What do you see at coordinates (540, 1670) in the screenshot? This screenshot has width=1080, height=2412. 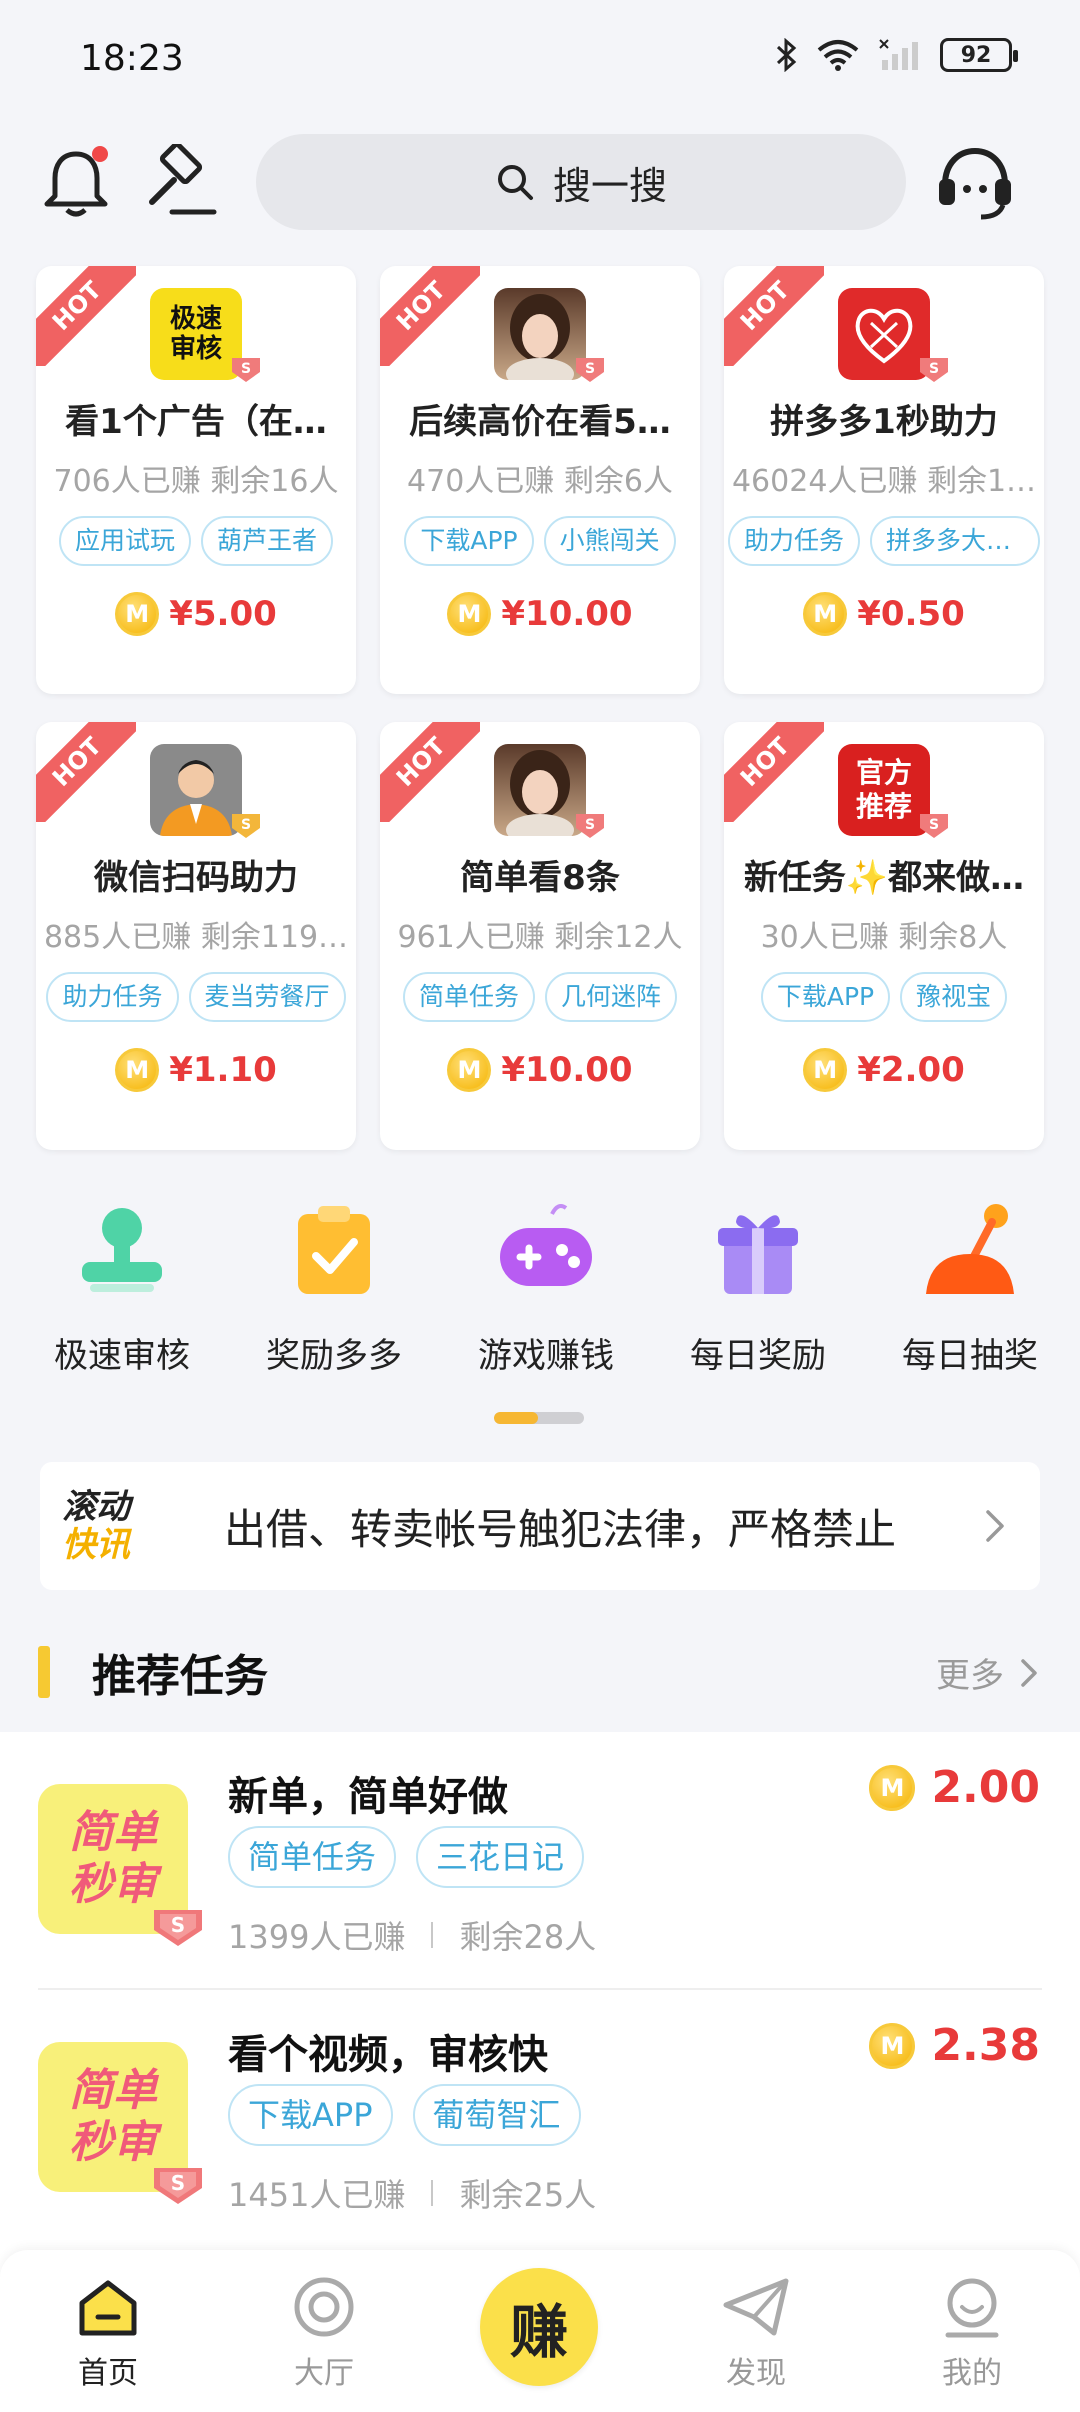 I see `recommended-header: 推荐任务 更多` at bounding box center [540, 1670].